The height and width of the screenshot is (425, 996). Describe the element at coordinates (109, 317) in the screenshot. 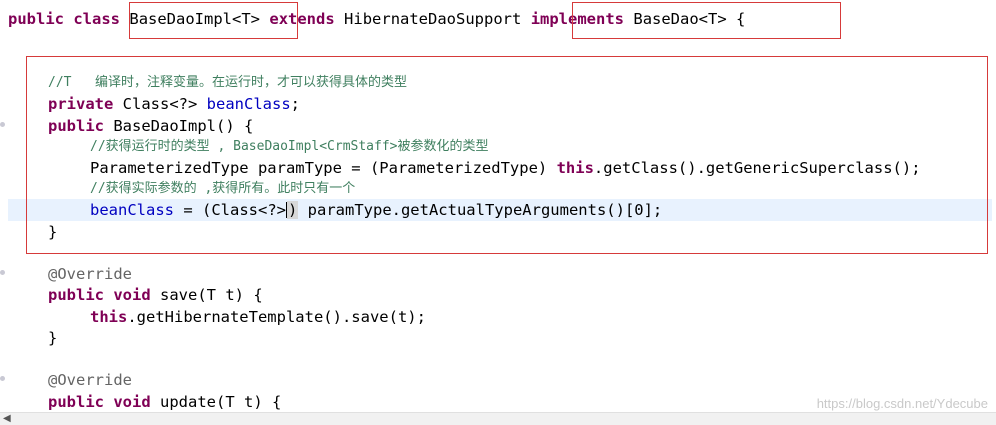

I see `keyword-this: this` at that location.